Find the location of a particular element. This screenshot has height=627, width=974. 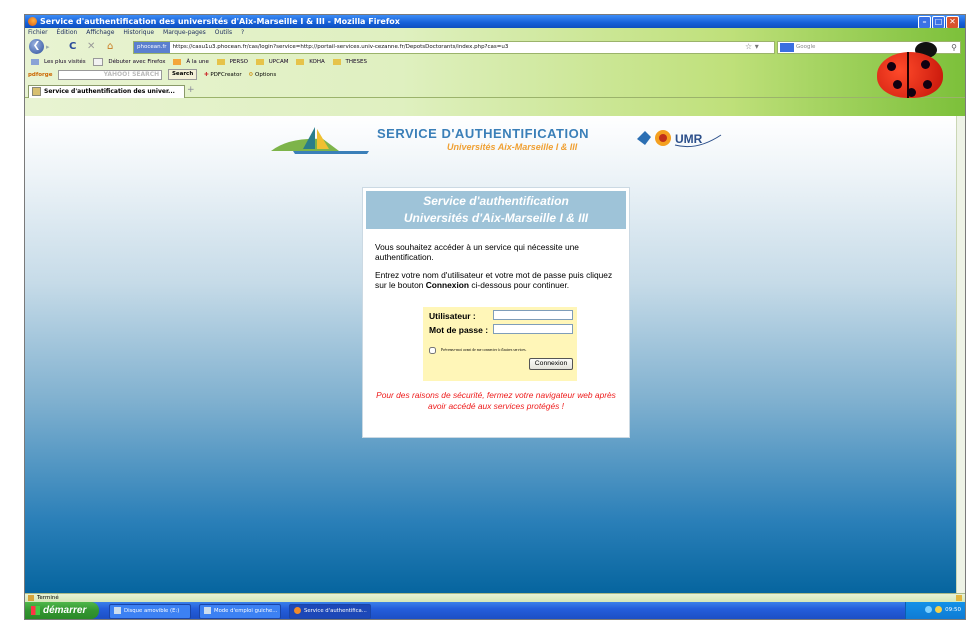

bookmark-label: KOHA is located at coordinates (317, 62).